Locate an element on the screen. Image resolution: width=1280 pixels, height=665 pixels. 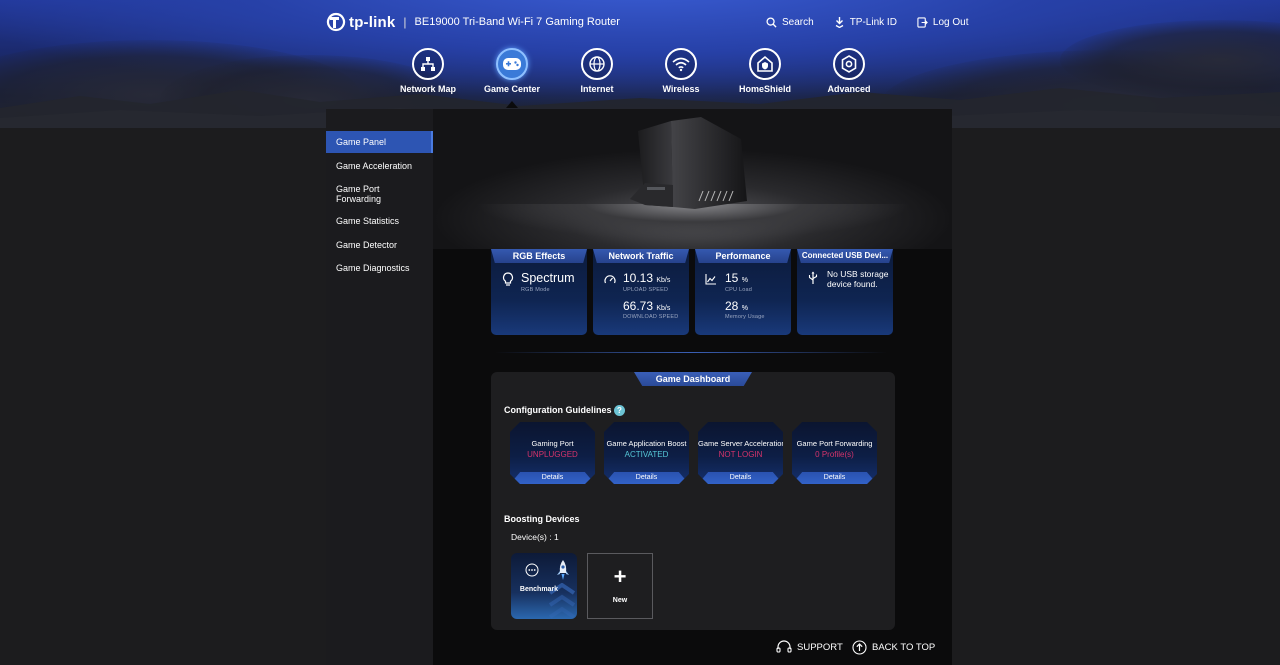
guide-status: 0 Profile(s) is located at coordinates (834, 454).